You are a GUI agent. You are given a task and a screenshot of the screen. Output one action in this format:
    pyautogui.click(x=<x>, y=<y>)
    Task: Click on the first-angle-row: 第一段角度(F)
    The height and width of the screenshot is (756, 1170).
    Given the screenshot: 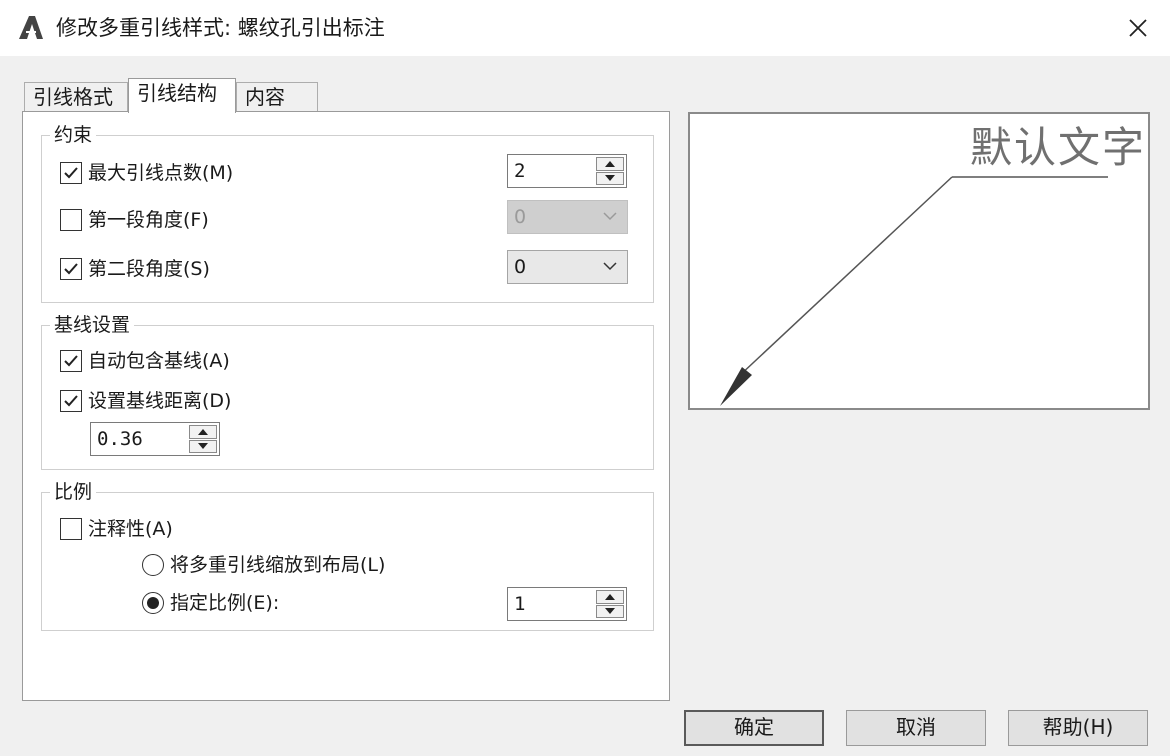 What is the action you would take?
    pyautogui.click(x=134, y=220)
    